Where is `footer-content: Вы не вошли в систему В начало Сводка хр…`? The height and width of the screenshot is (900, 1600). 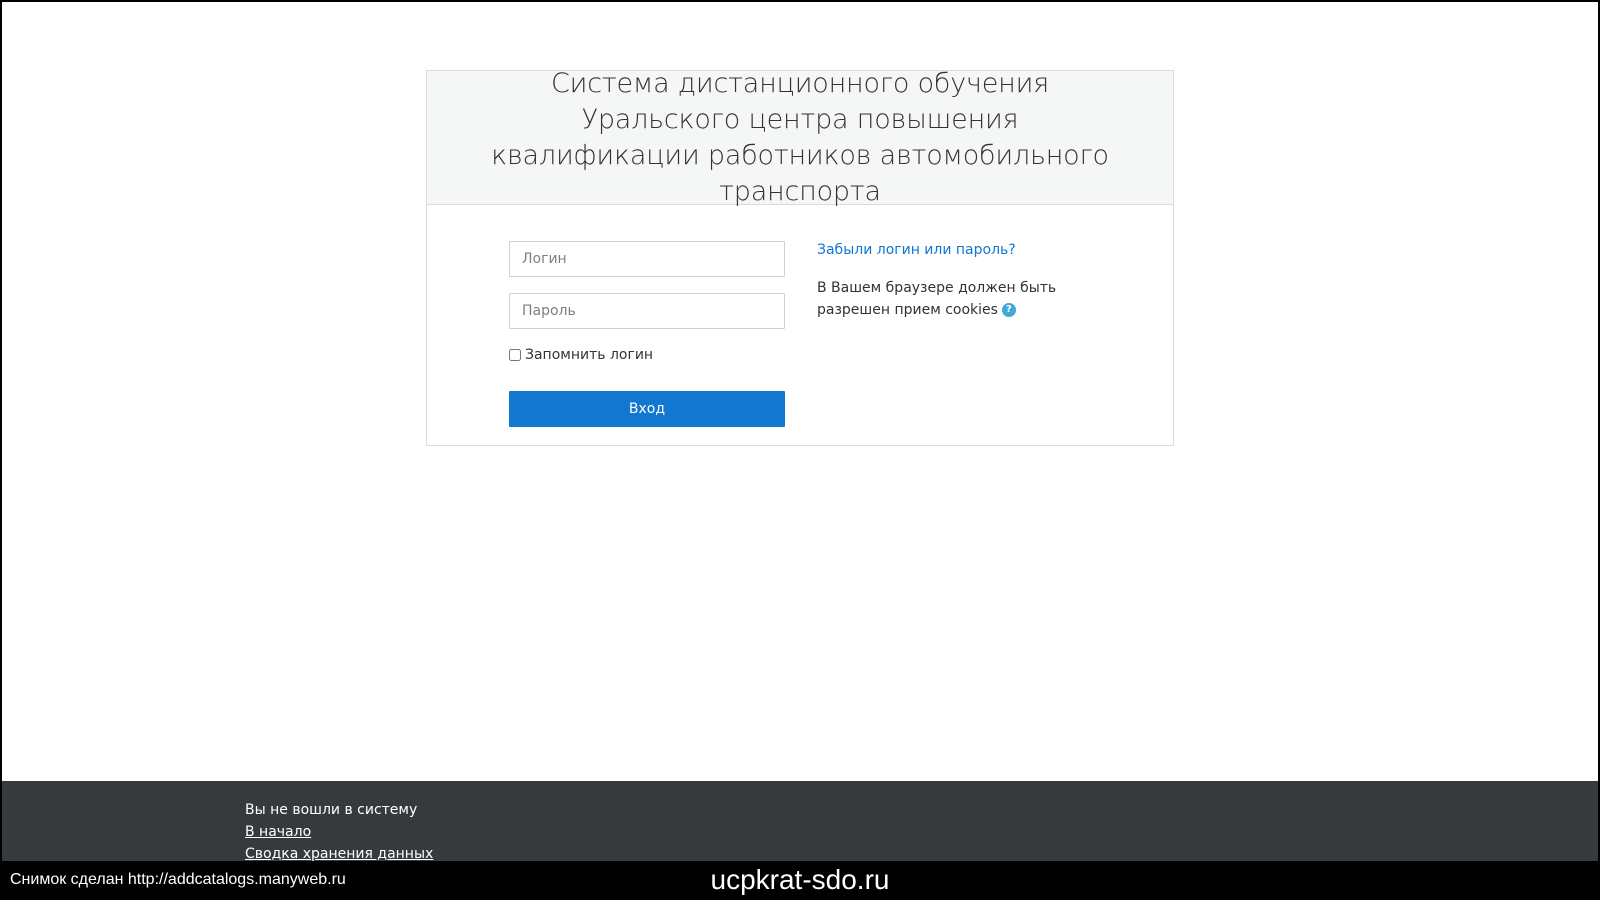
footer-content: Вы не вошли в систему В начало Сводка хр… is located at coordinates (339, 832).